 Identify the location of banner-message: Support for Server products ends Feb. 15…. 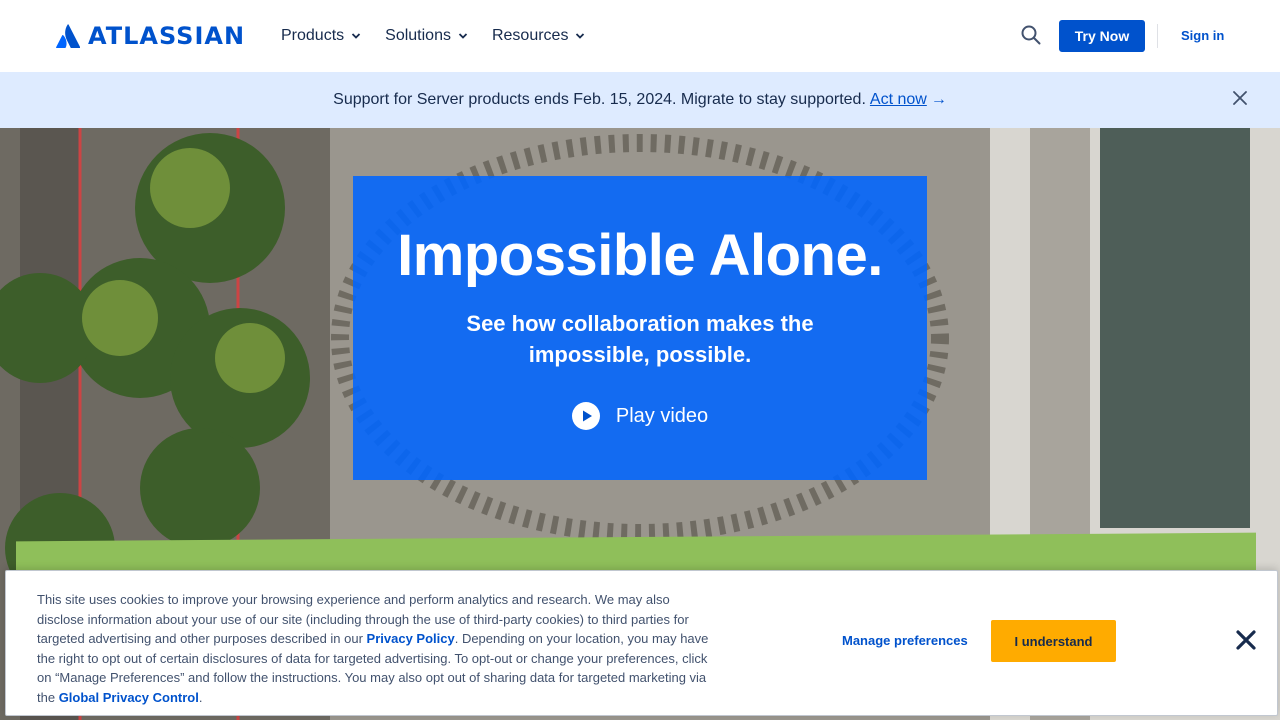
(640, 100).